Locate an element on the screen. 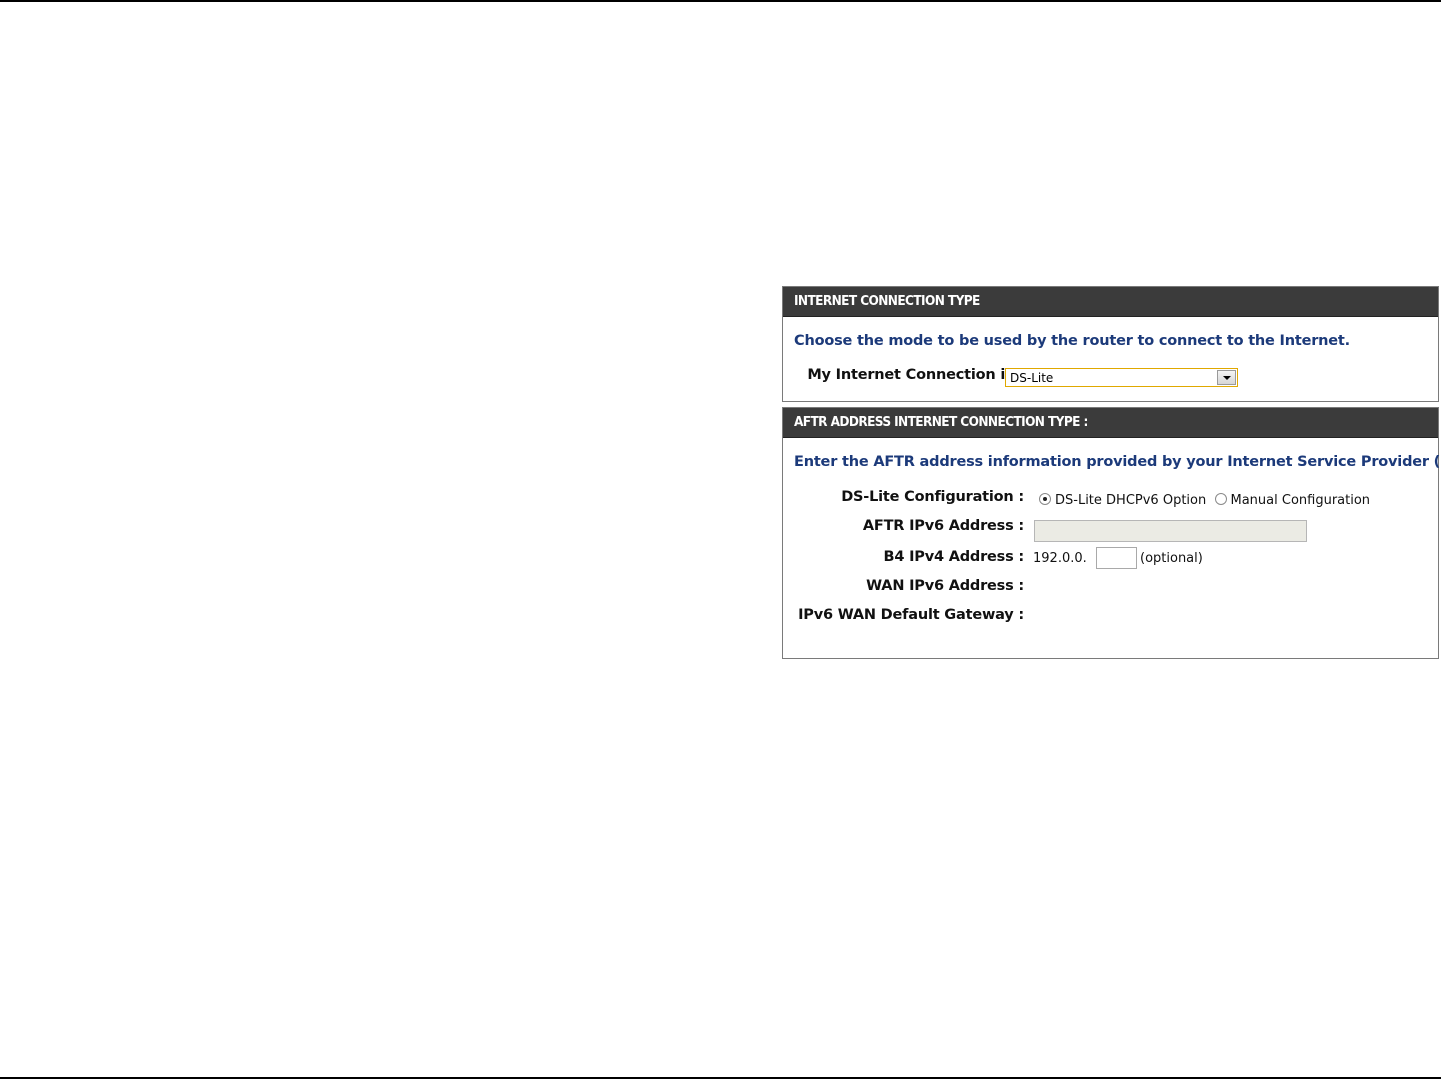 This screenshot has width=1441, height=1081. top-rule is located at coordinates (720, 1).